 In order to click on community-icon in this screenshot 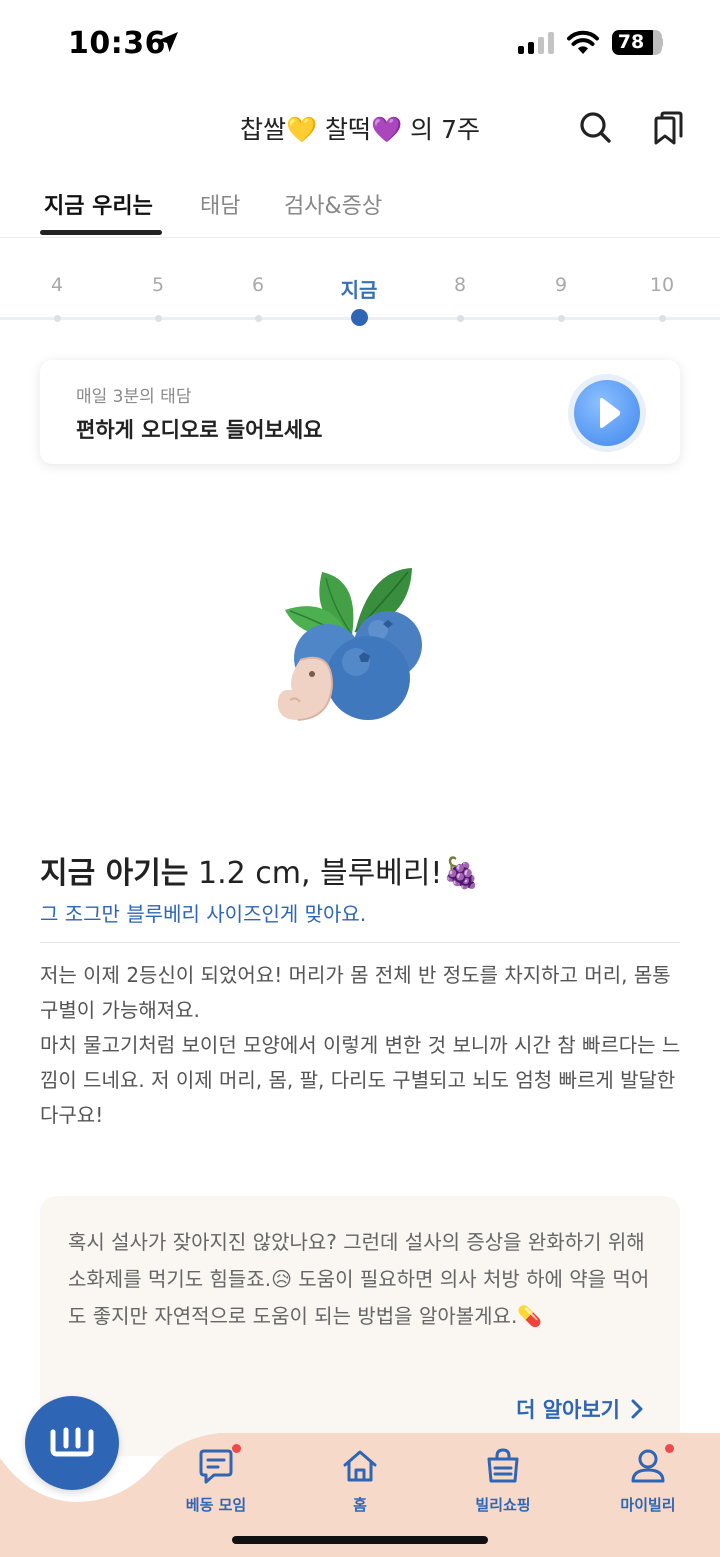, I will do `click(72, 1442)`.